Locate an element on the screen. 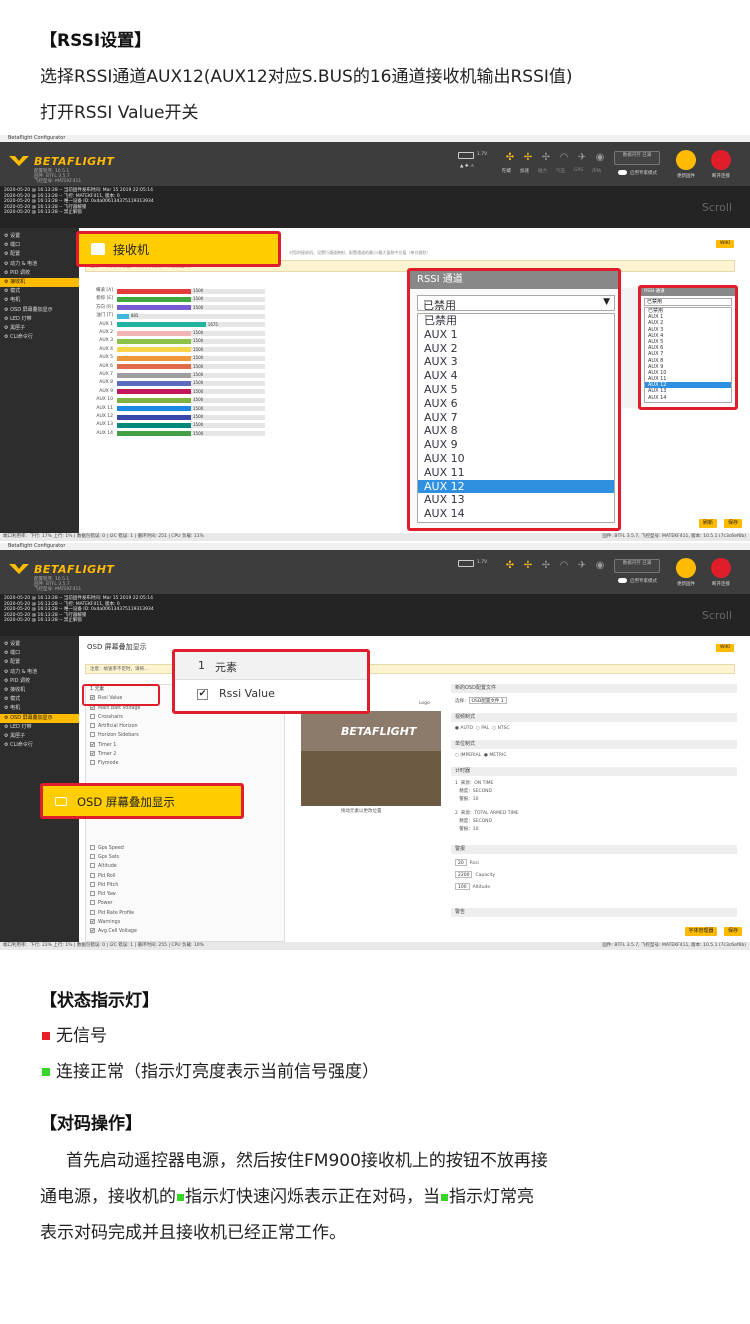 Image resolution: width=750 pixels, height=1324 pixels. rssi-option: AUX 6 is located at coordinates (516, 404).